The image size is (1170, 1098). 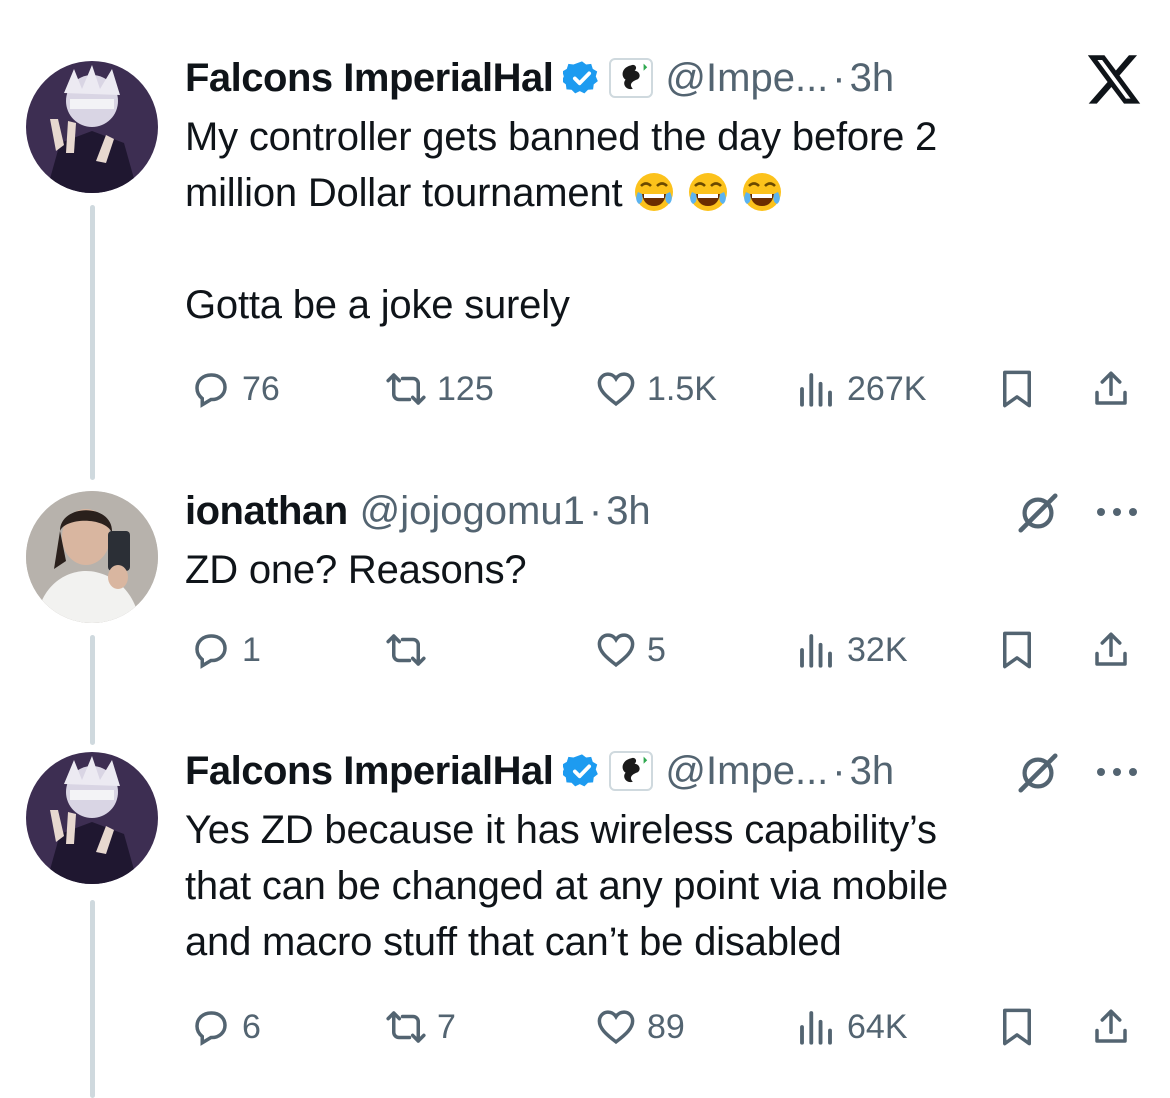 I want to click on action-bar: 6 7 89 64K, so click(x=585, y=1028).